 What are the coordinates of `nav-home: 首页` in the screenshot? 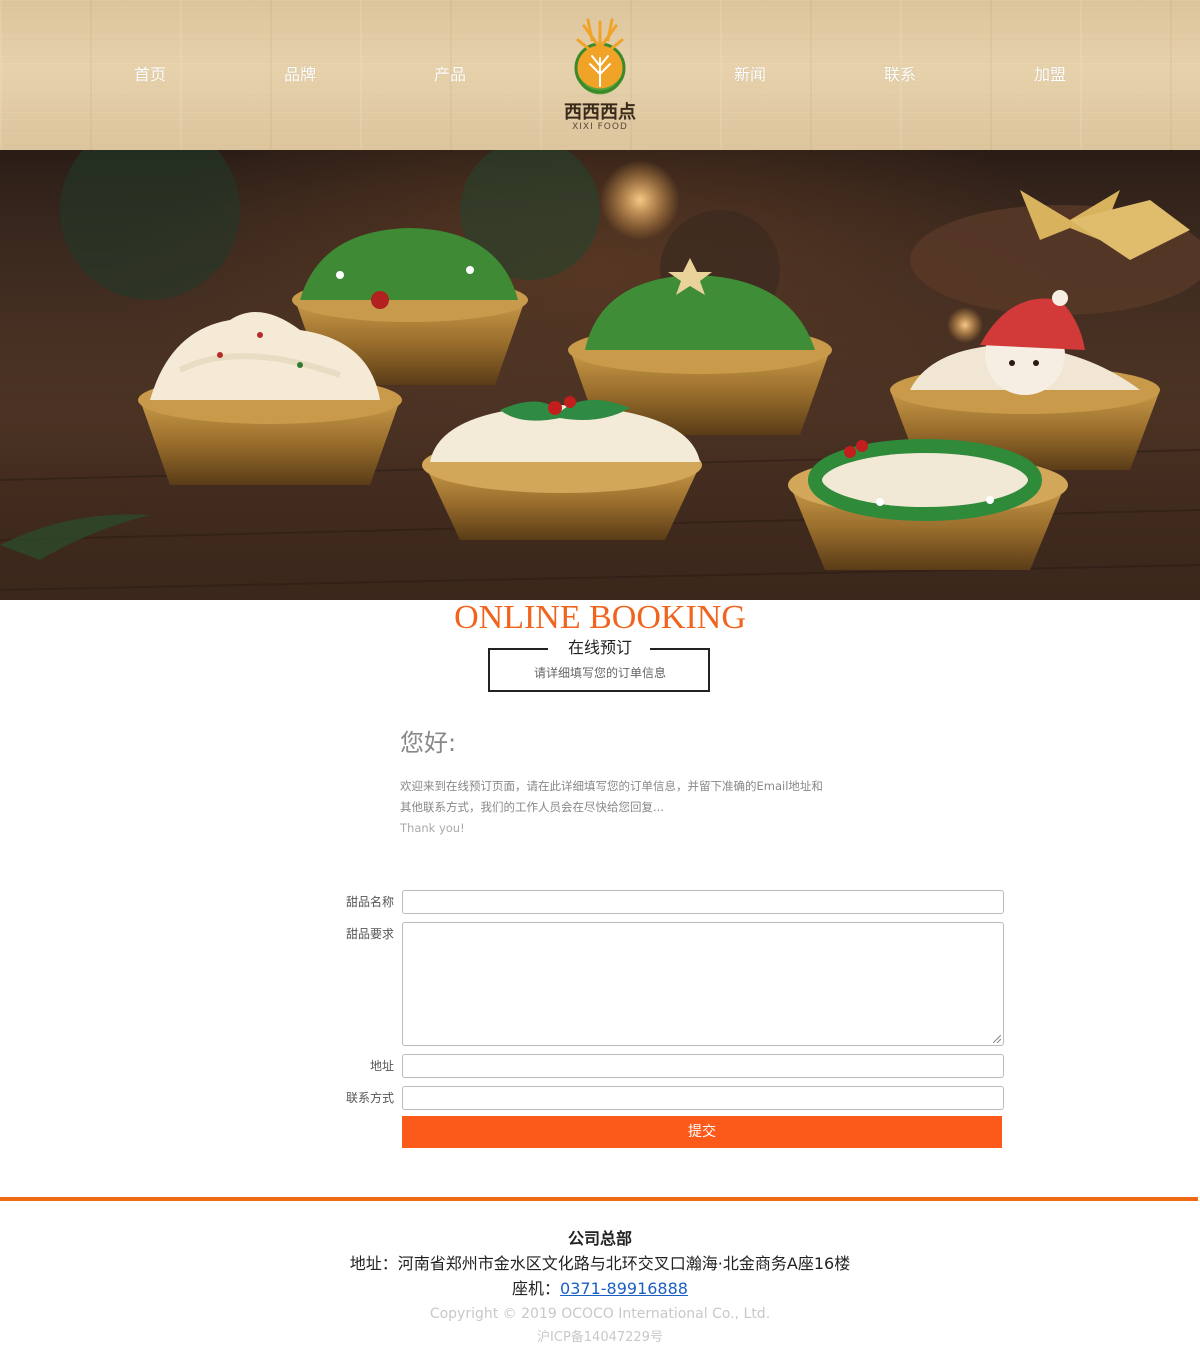 It's located at (150, 75).